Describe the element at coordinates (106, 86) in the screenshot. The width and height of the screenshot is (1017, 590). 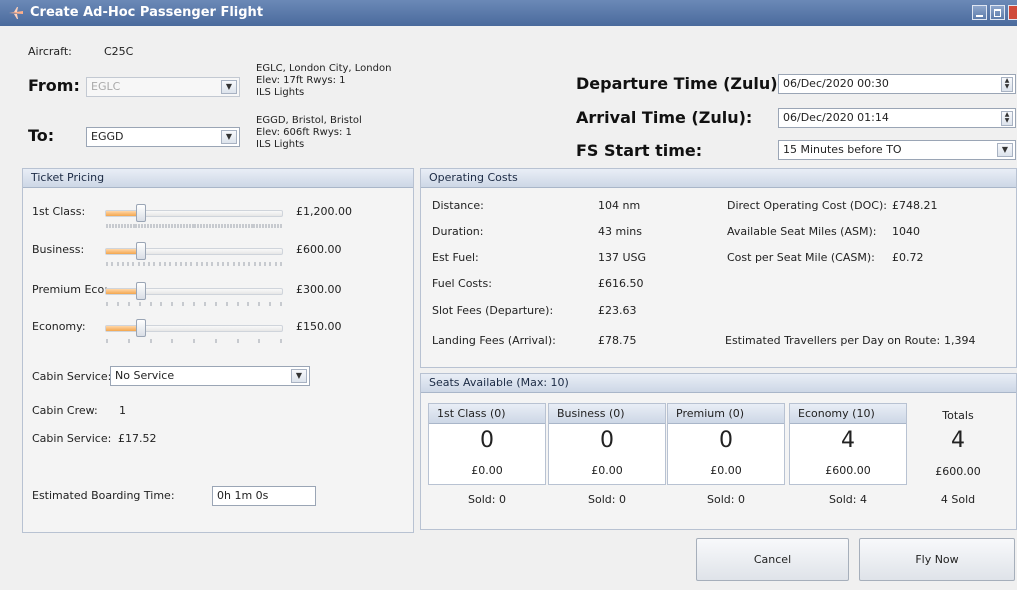
I see `from-airport-value: EGLC` at that location.